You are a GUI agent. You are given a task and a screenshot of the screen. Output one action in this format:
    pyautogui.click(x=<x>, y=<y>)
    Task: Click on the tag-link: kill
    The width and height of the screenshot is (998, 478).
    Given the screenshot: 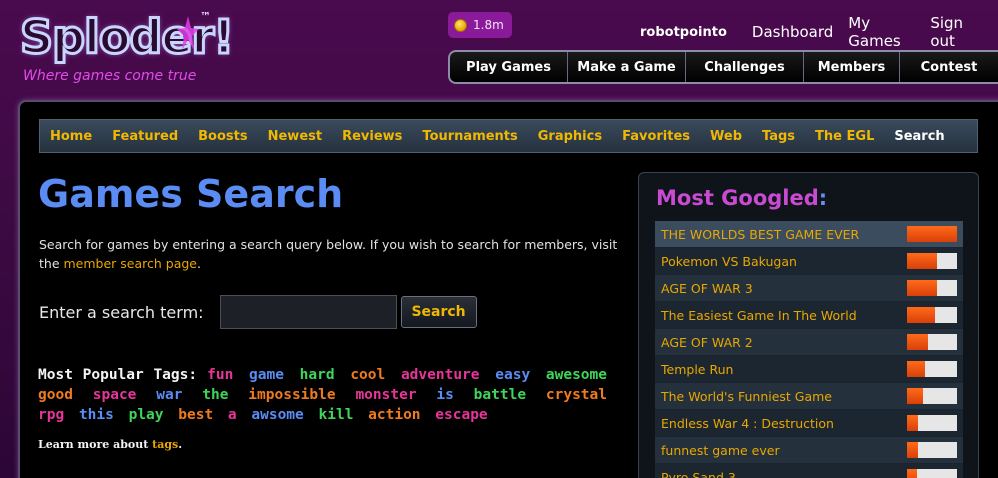 What is the action you would take?
    pyautogui.click(x=336, y=415)
    